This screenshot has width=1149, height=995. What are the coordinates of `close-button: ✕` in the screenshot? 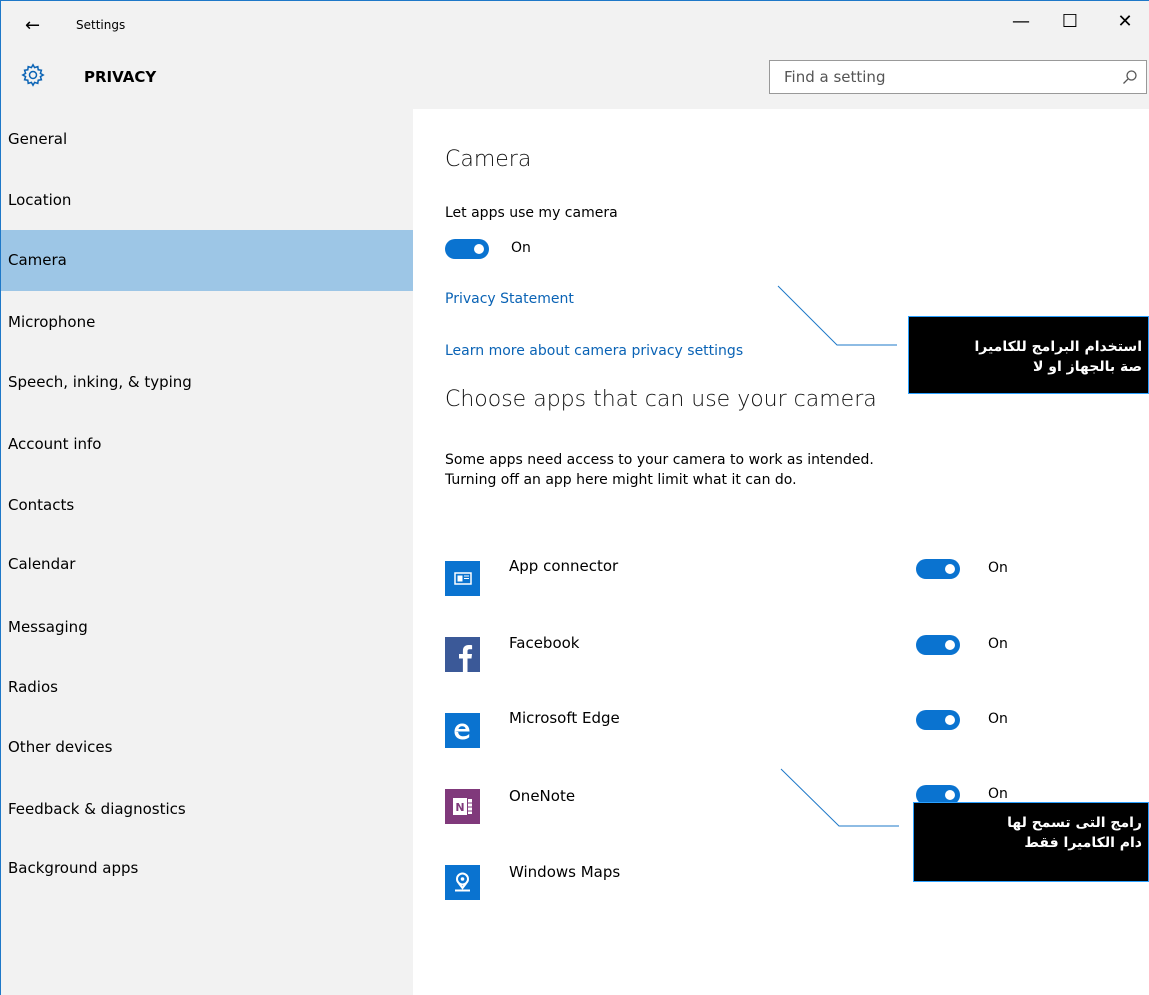 It's located at (1125, 26).